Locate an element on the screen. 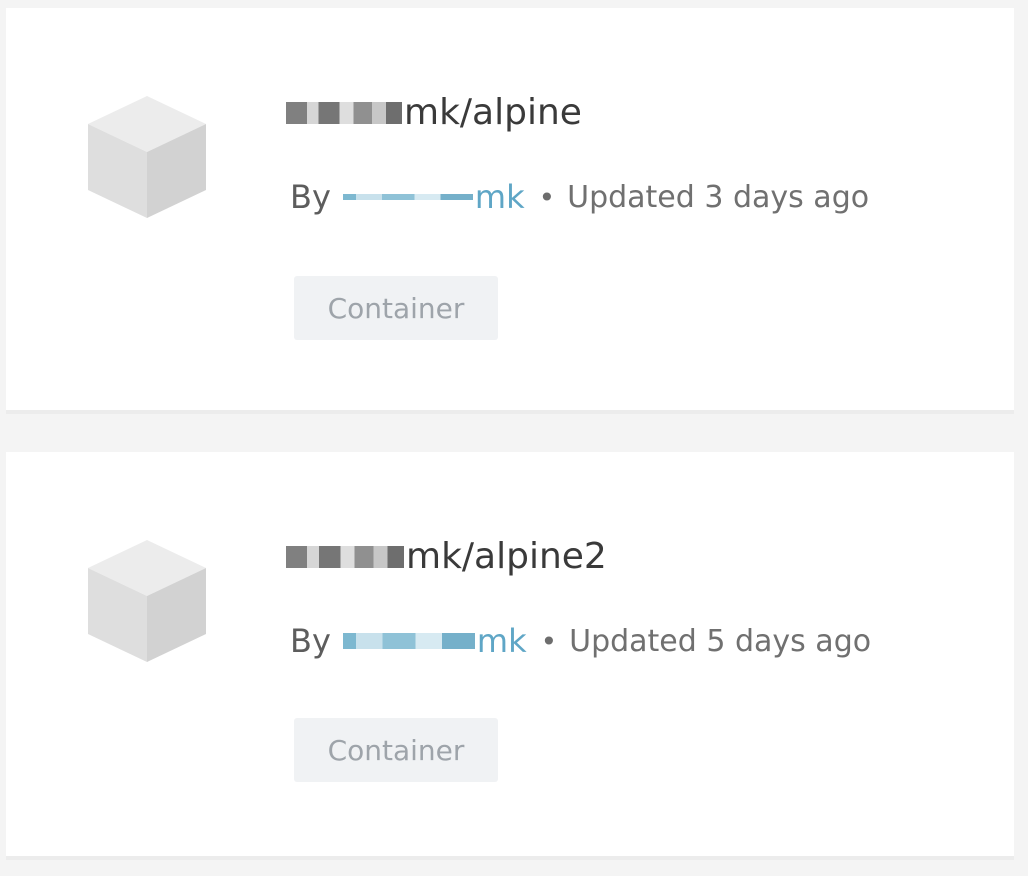  repository-name-suffix: mk/alpine is located at coordinates (493, 112).